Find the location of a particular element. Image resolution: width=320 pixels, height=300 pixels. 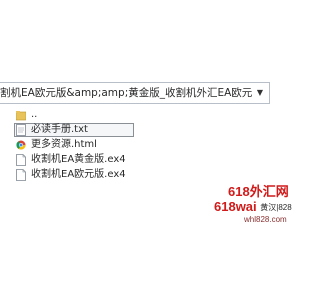

list-item-label: 收割机EA欧元版.ex4 is located at coordinates (78, 174).